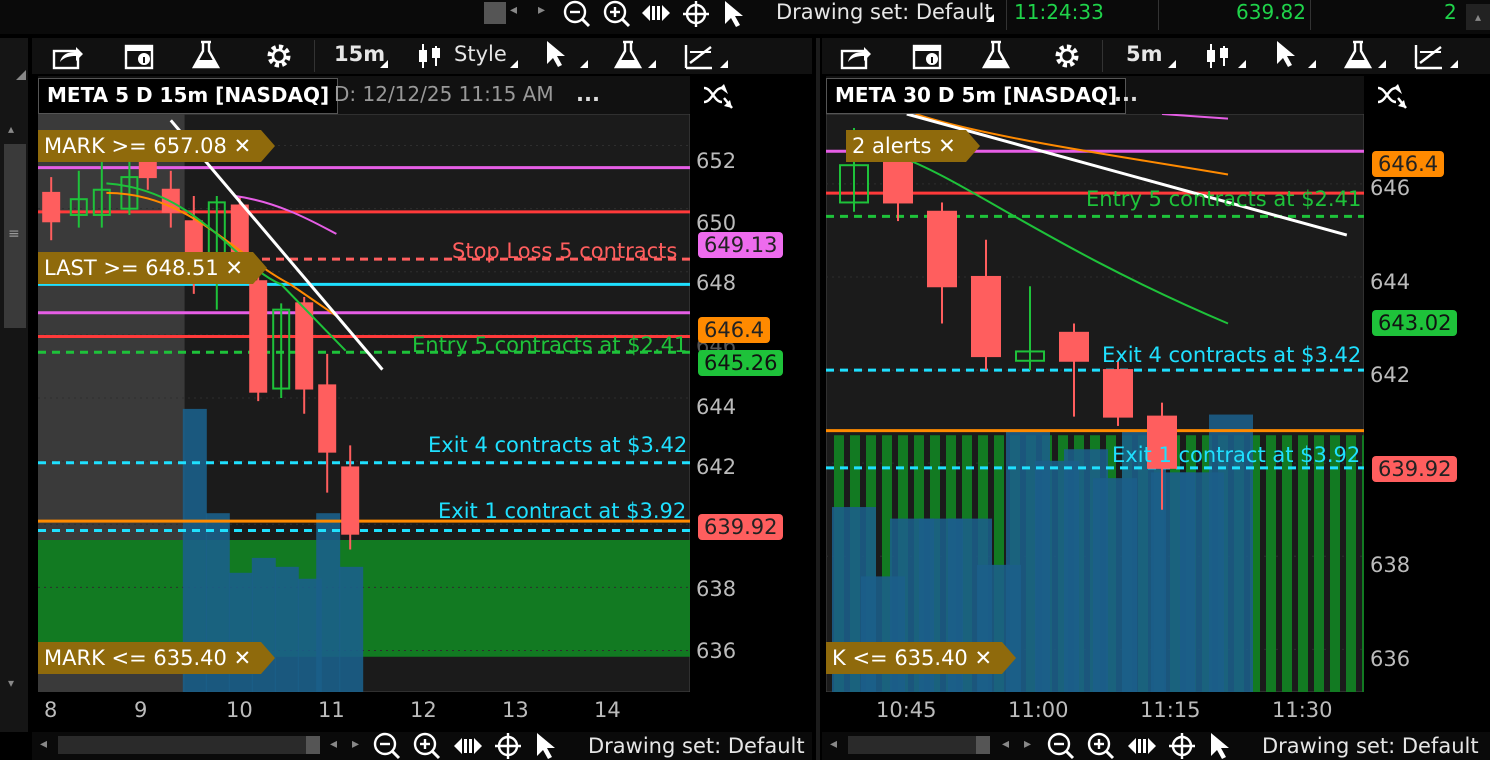 The image size is (1490, 760). I want to click on y-tick: 648, so click(716, 283).